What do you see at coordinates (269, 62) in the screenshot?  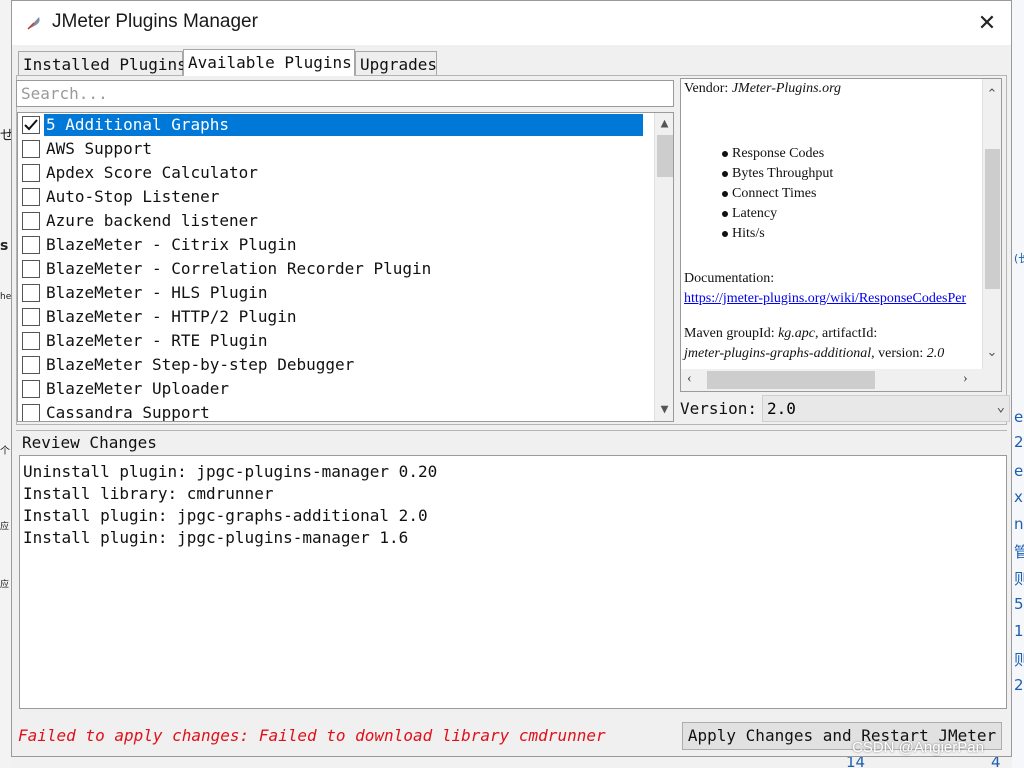 I see `tab-available-plugins: Available Plugins` at bounding box center [269, 62].